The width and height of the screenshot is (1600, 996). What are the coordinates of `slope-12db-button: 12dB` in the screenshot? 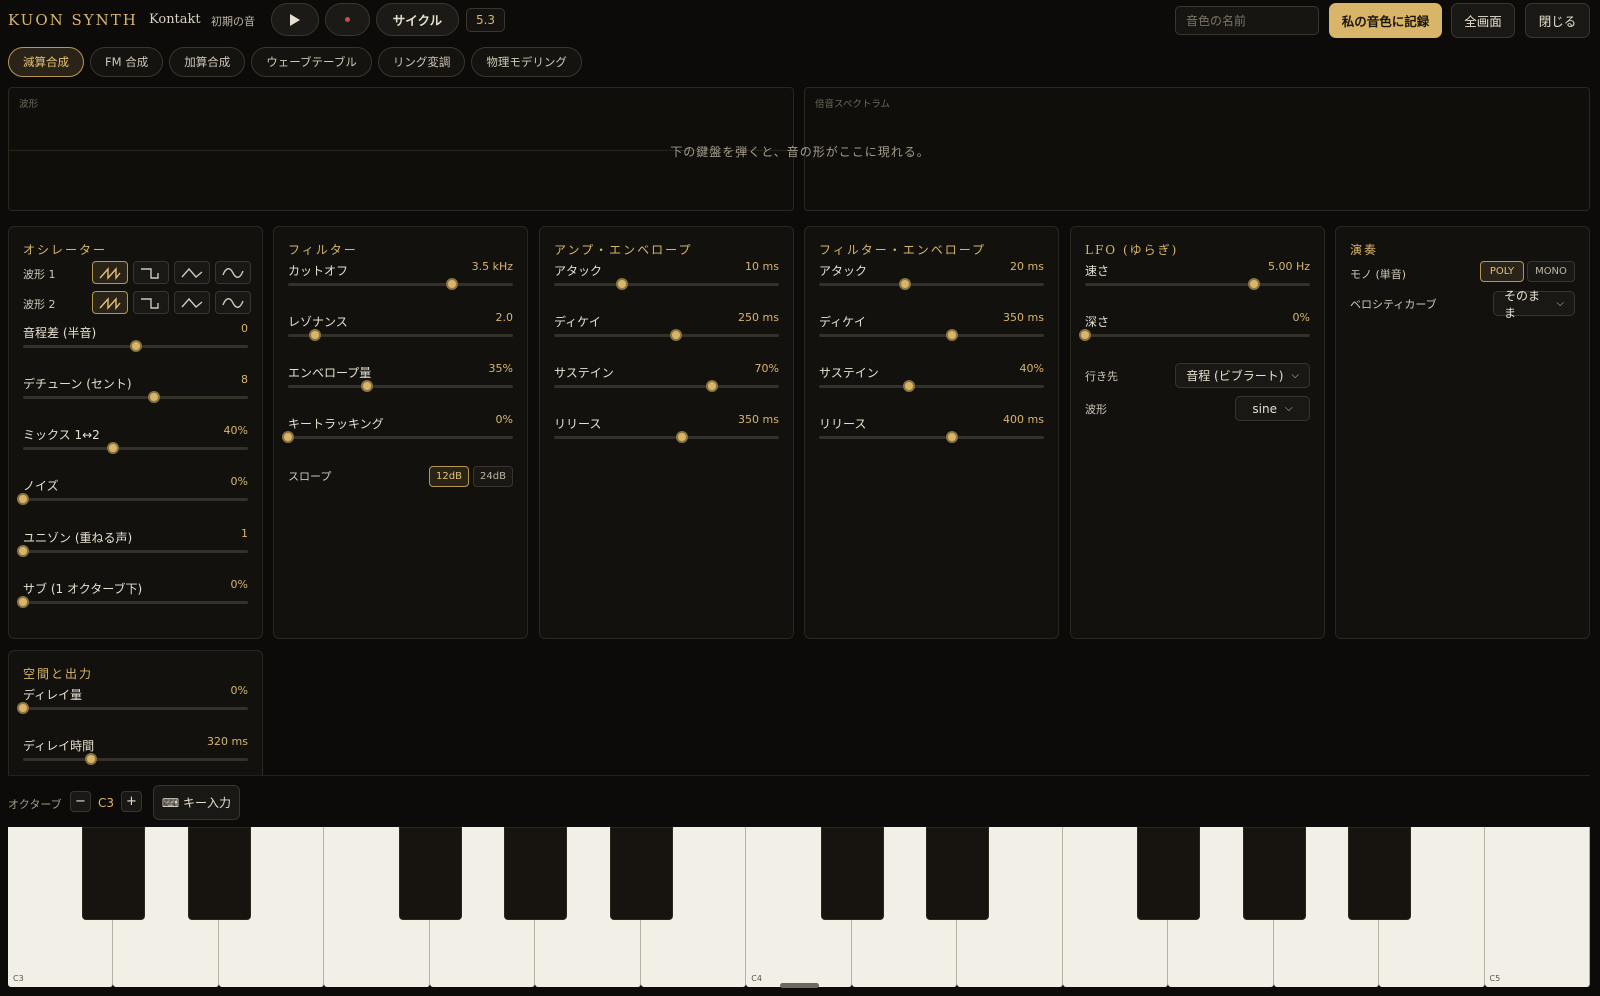 It's located at (449, 476).